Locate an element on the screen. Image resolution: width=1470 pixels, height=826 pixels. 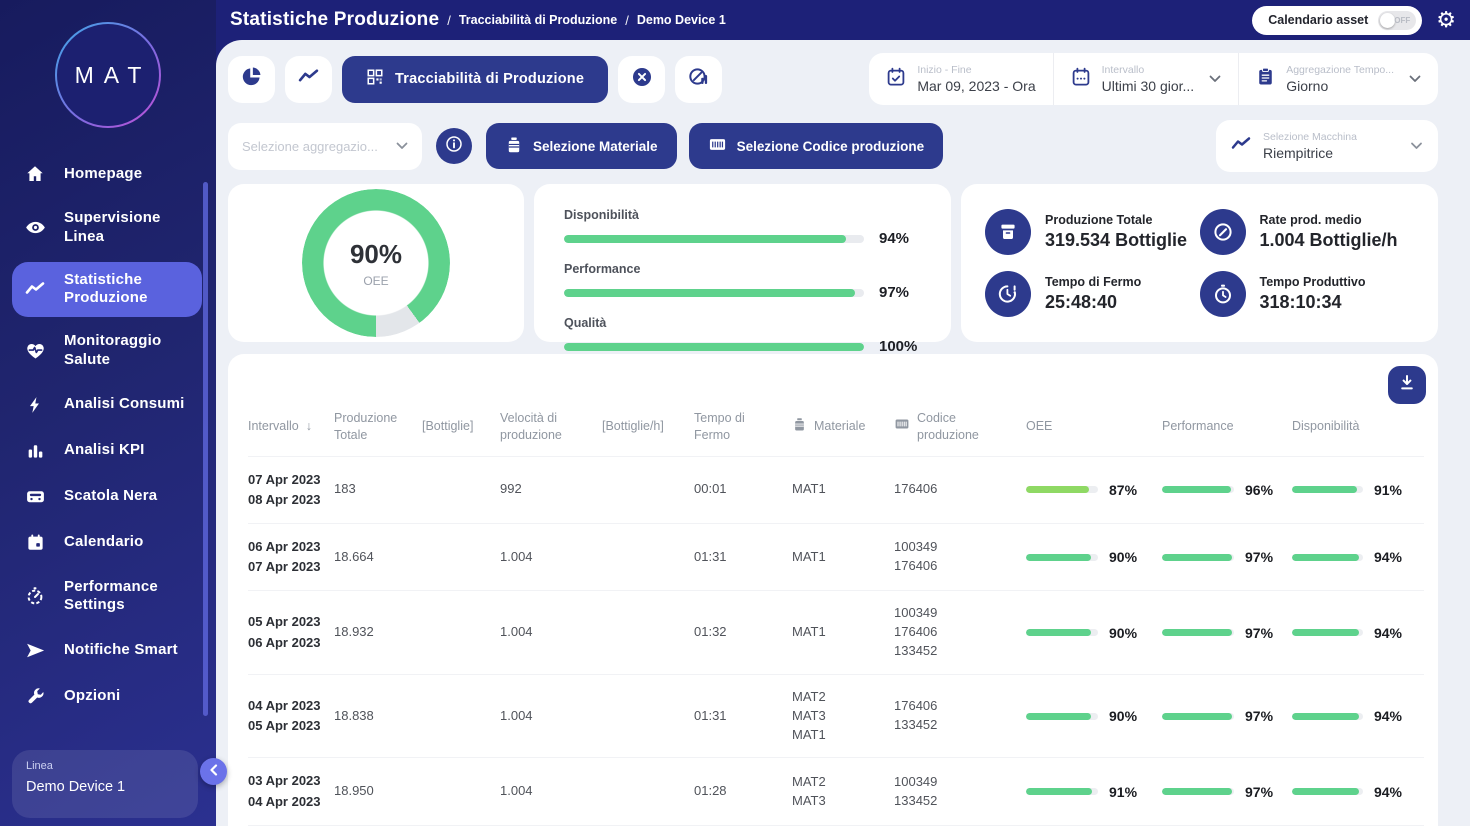
sidebar-item-statistiche-produzione: Statistiche Produzione is located at coordinates (107, 289).